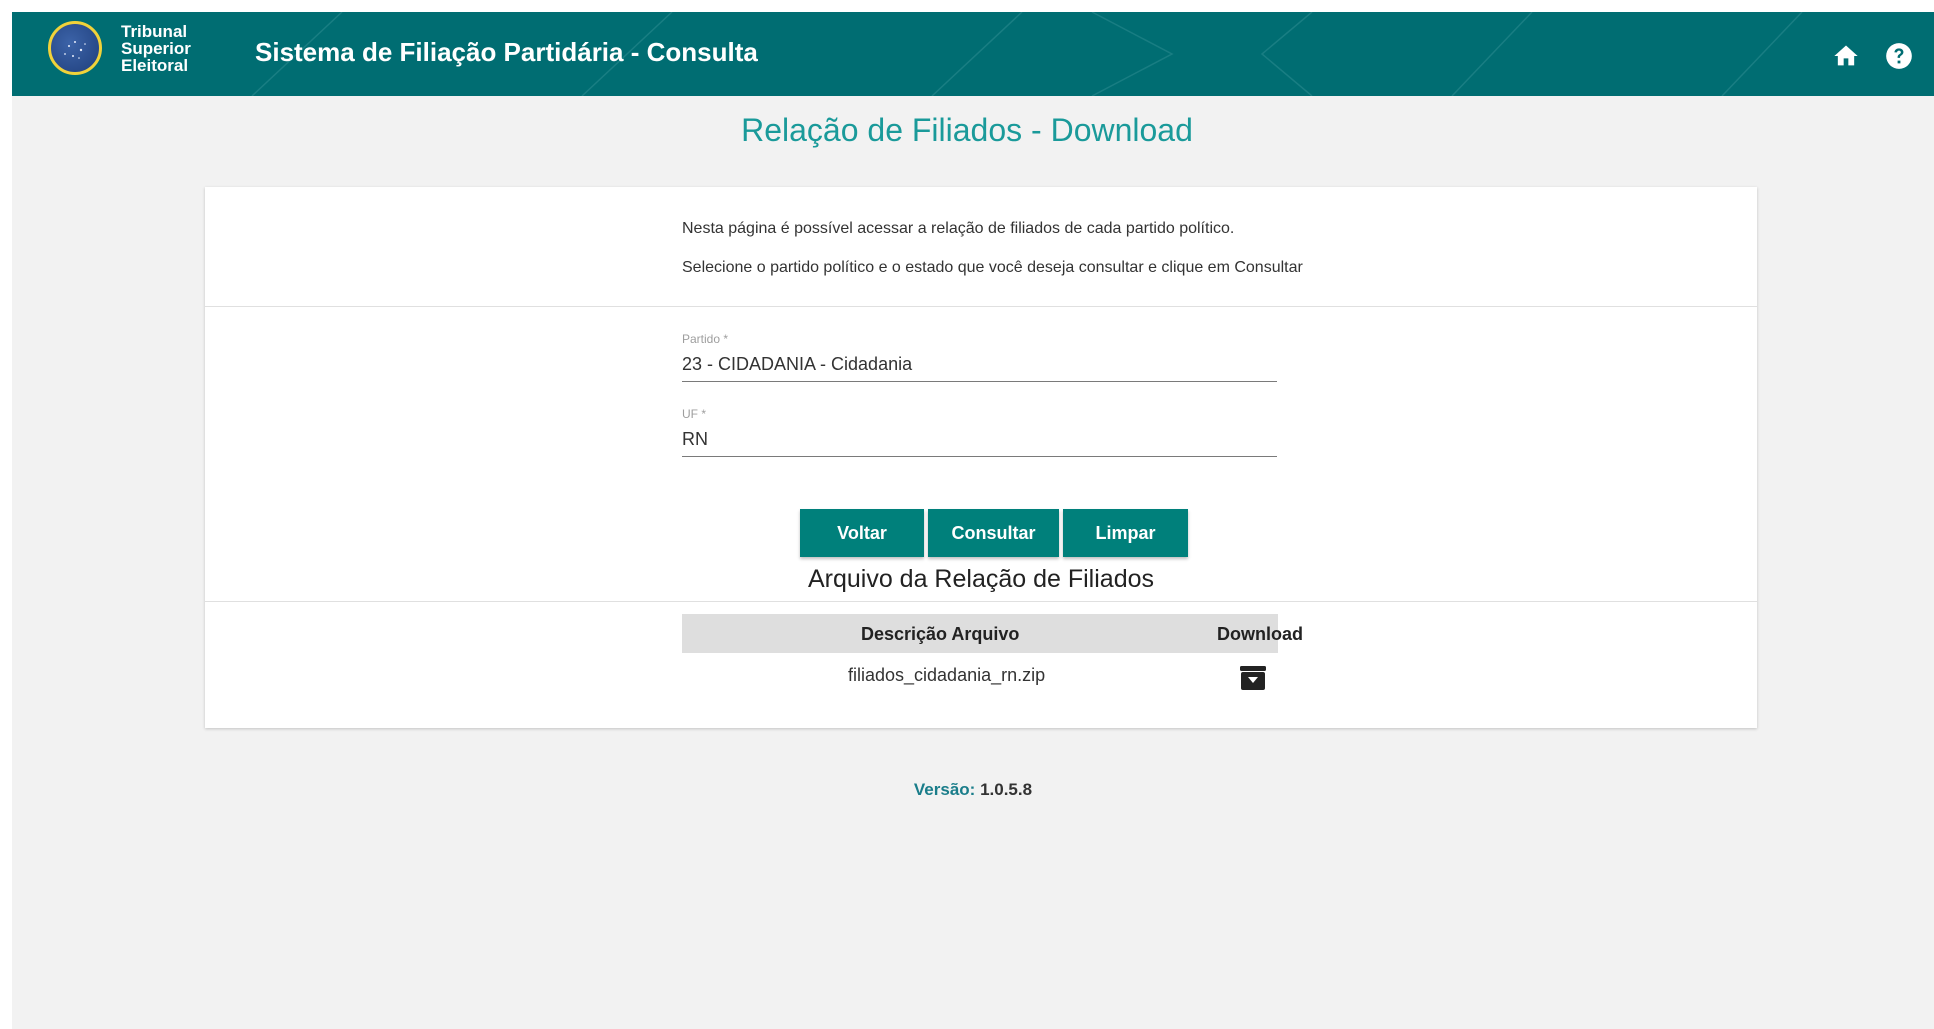 This screenshot has height=1029, width=1934. I want to click on voltar-button: Voltar, so click(862, 533).